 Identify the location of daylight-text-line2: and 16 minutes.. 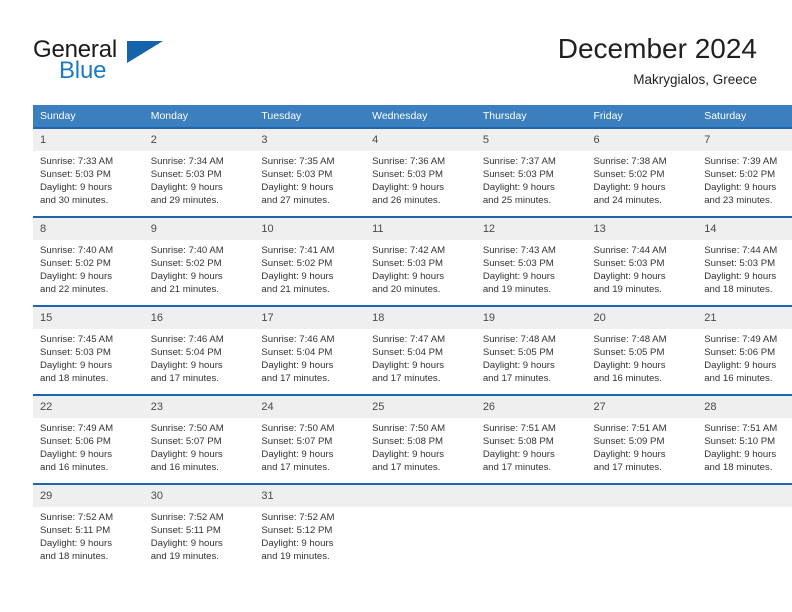
(627, 379).